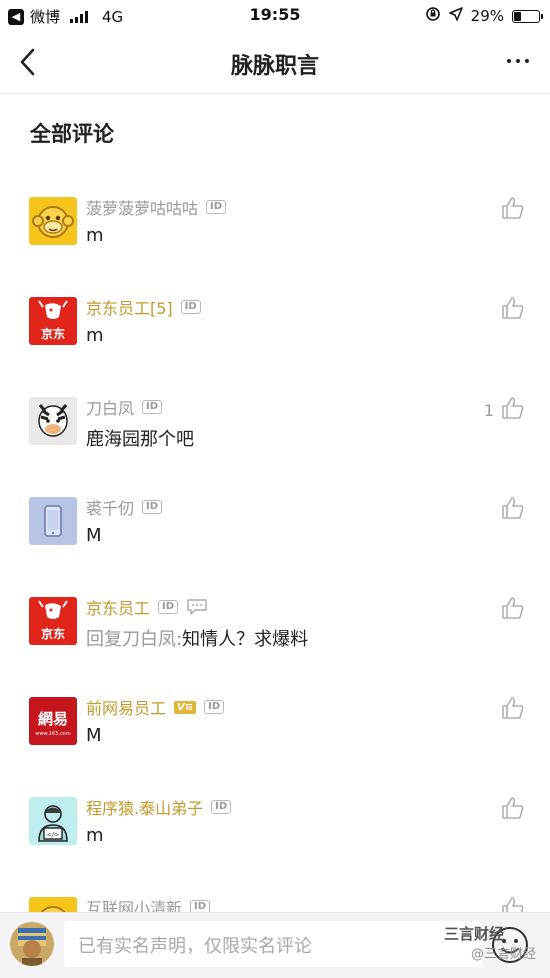 The image size is (550, 978). What do you see at coordinates (185, 707) in the screenshot?
I see `verified-badge: V≡` at bounding box center [185, 707].